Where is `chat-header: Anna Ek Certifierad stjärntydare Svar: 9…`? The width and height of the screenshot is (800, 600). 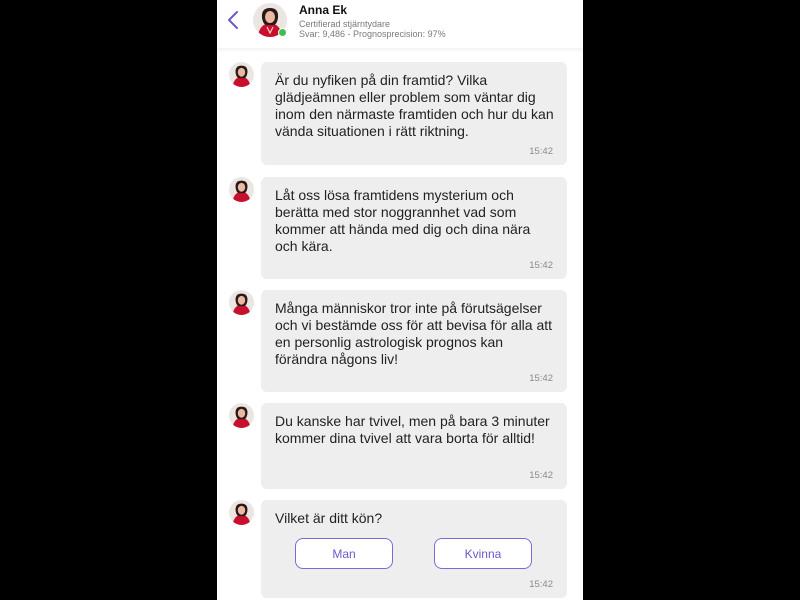
chat-header: Anna Ek Certifierad stjärntydare Svar: 9… is located at coordinates (400, 24).